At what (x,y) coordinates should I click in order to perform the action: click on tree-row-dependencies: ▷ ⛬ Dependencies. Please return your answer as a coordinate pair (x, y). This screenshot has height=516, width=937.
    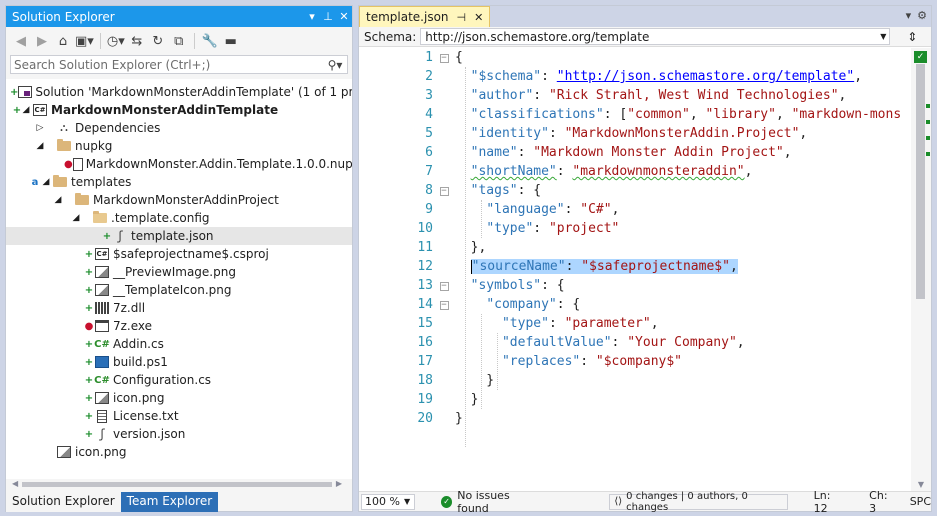
    Looking at the image, I should click on (179, 128).